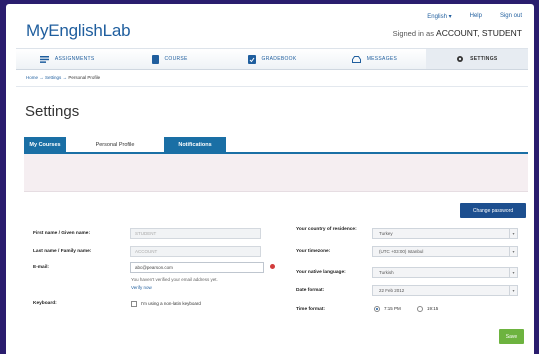 The image size is (539, 354). Describe the element at coordinates (511, 336) in the screenshot. I see `save-button: Save` at that location.